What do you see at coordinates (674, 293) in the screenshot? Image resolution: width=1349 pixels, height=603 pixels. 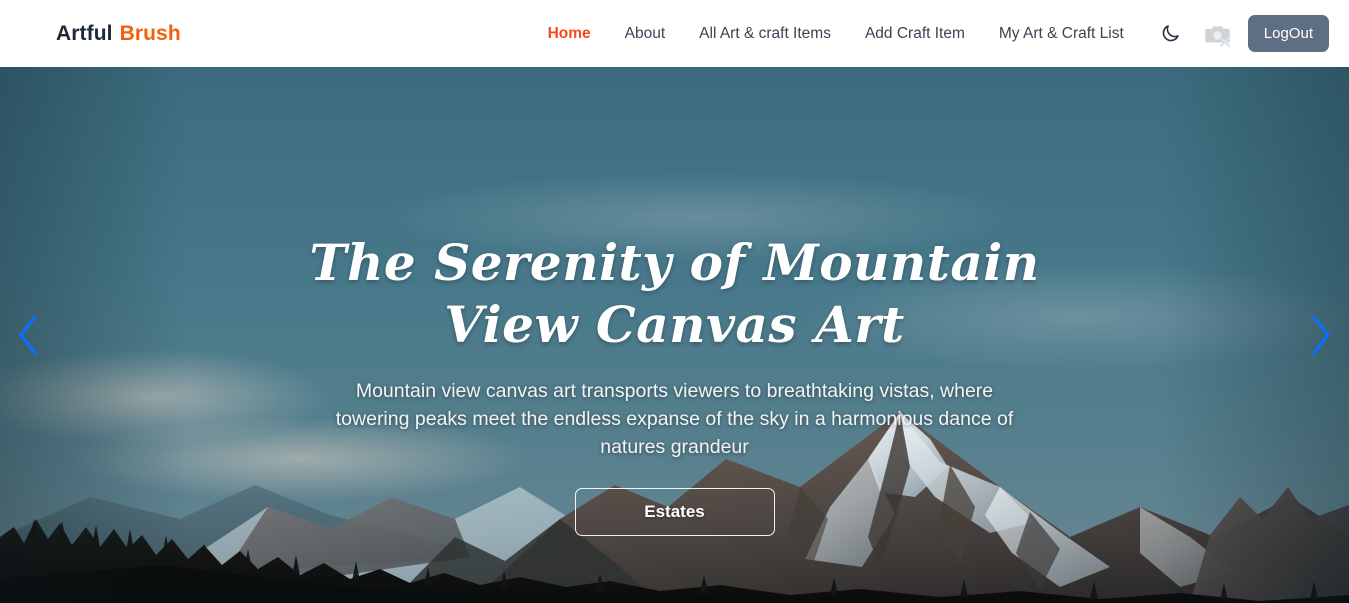 I see `hero-title: The Serenity of Mountain View Canvas Art` at bounding box center [674, 293].